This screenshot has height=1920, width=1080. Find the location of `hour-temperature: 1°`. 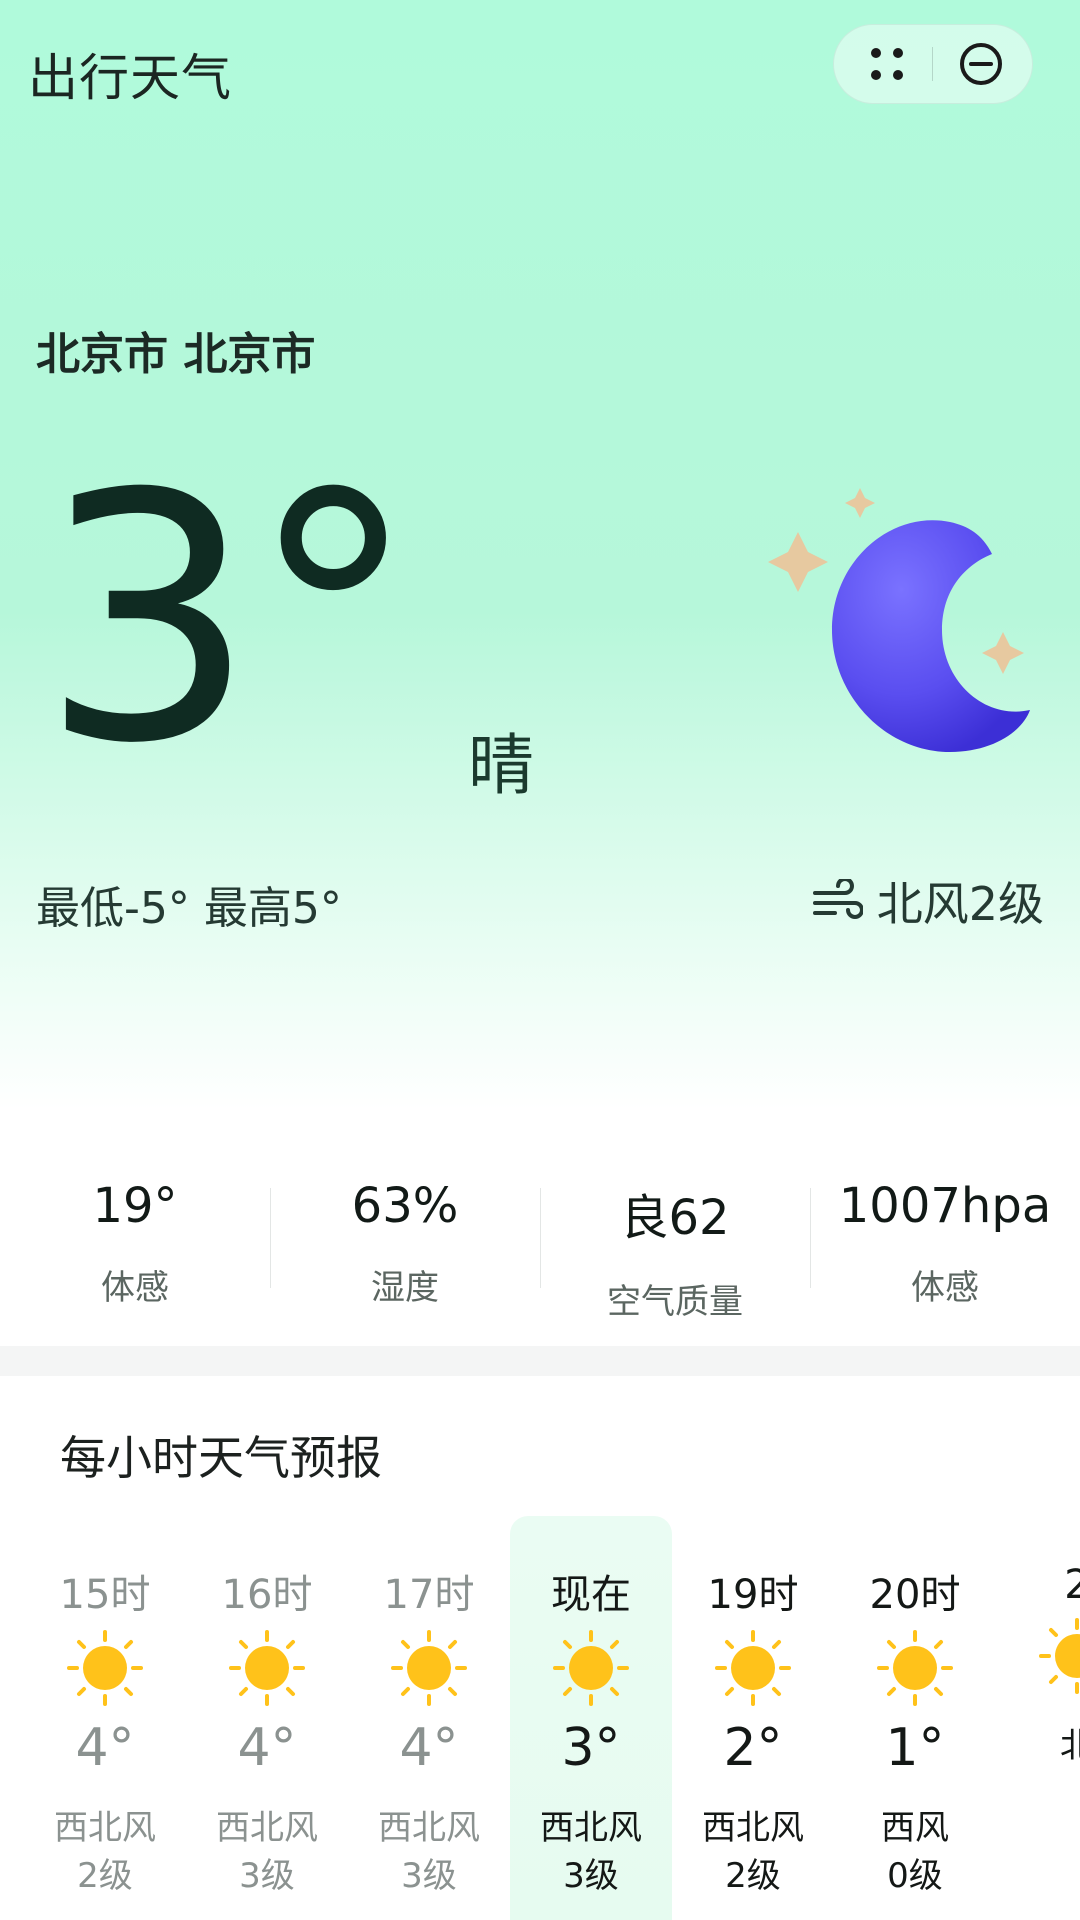

hour-temperature: 1° is located at coordinates (915, 1748).